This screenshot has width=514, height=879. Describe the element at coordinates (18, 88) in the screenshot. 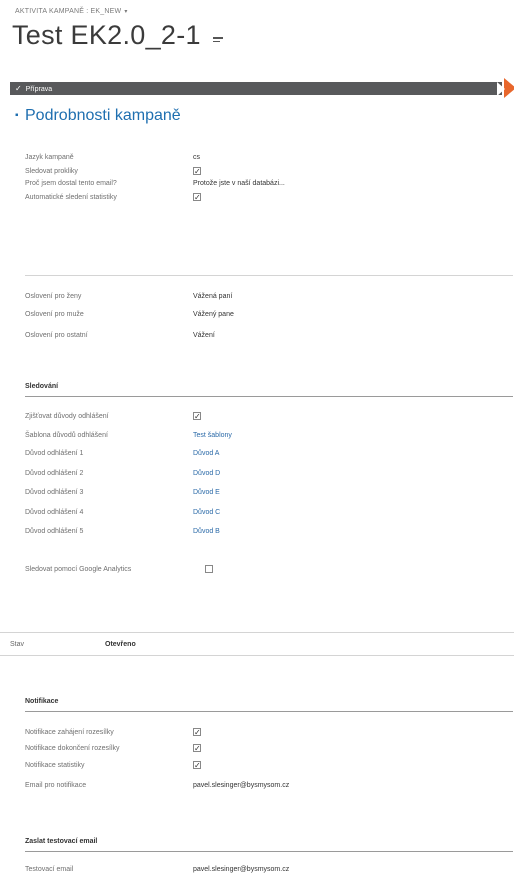

I see `check-icon: ✓` at that location.